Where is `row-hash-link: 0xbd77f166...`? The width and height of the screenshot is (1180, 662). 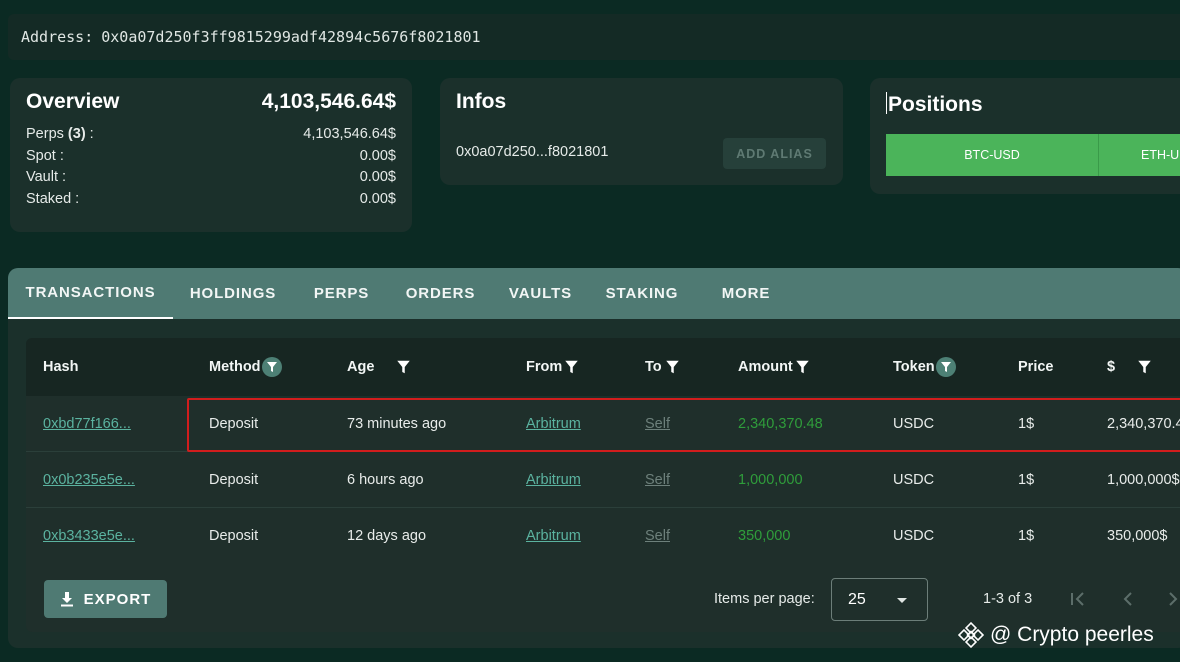
row-hash-link: 0xbd77f166... is located at coordinates (87, 424).